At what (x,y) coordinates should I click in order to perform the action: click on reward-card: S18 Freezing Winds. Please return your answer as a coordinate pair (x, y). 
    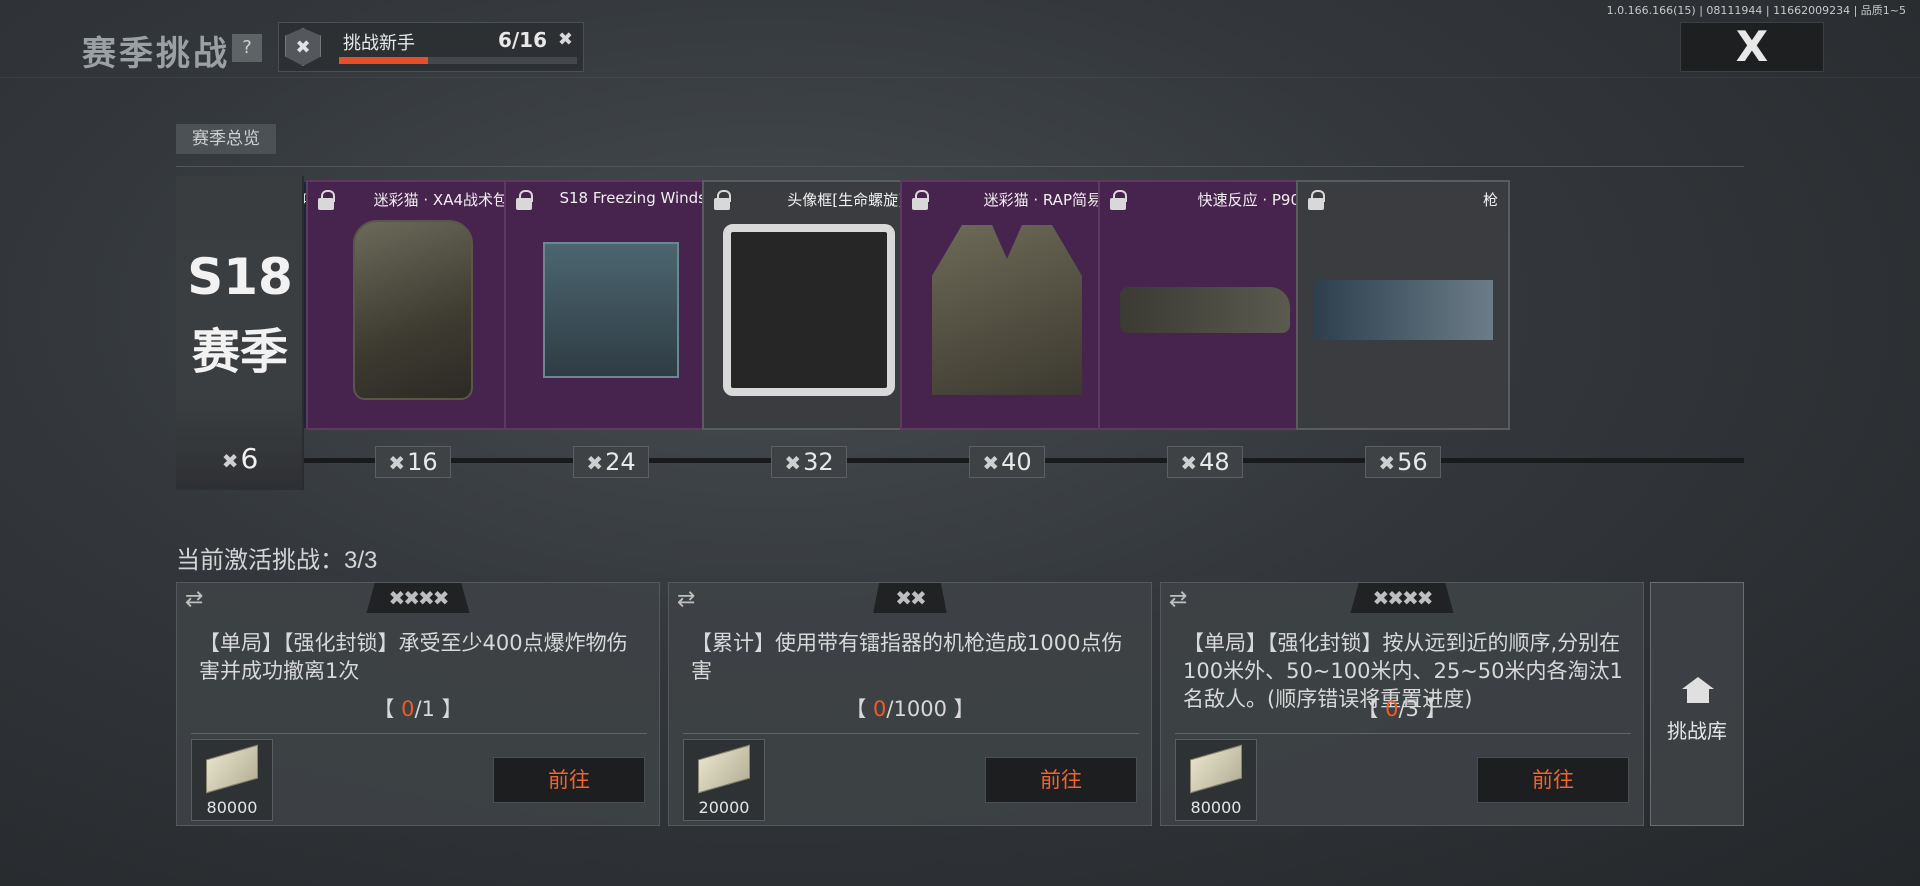
    Looking at the image, I should click on (611, 305).